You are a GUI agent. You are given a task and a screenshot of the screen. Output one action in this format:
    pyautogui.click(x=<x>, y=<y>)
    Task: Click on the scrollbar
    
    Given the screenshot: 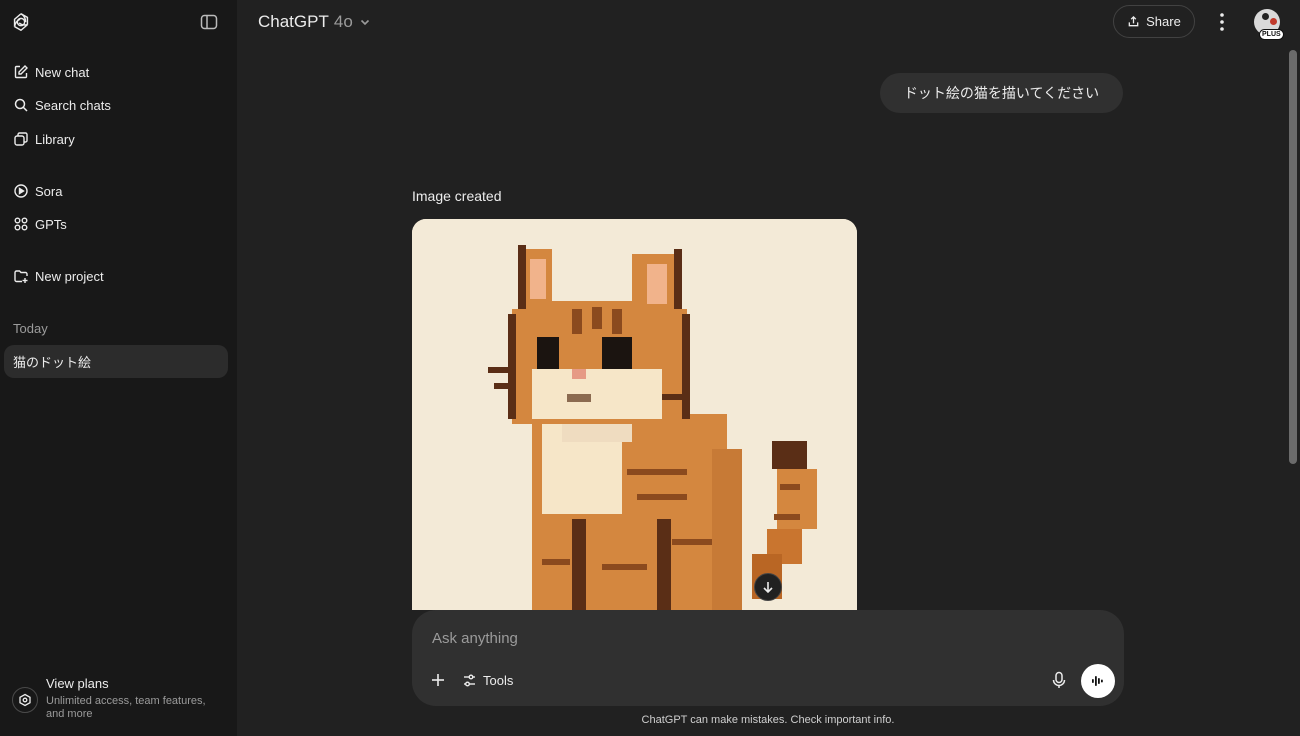 What is the action you would take?
    pyautogui.click(x=1293, y=257)
    